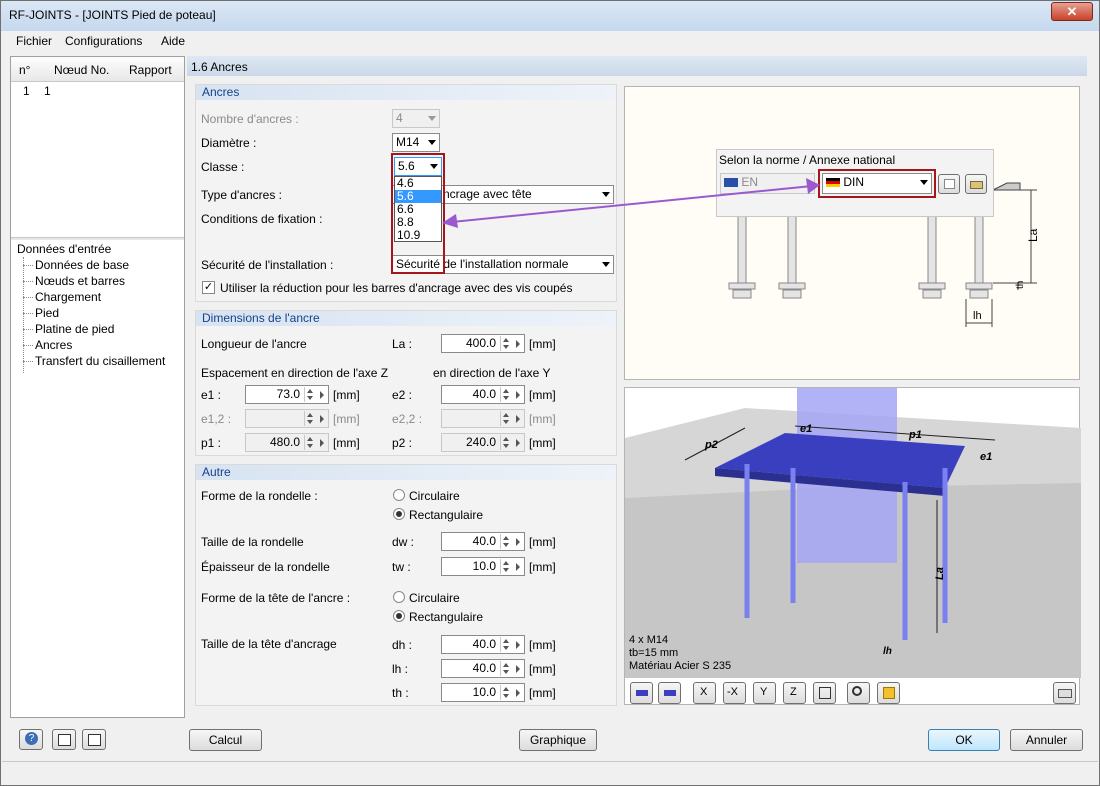 This screenshot has width=1100, height=786. Describe the element at coordinates (91, 249) in the screenshot. I see `tree-root: Données d'entrée` at that location.